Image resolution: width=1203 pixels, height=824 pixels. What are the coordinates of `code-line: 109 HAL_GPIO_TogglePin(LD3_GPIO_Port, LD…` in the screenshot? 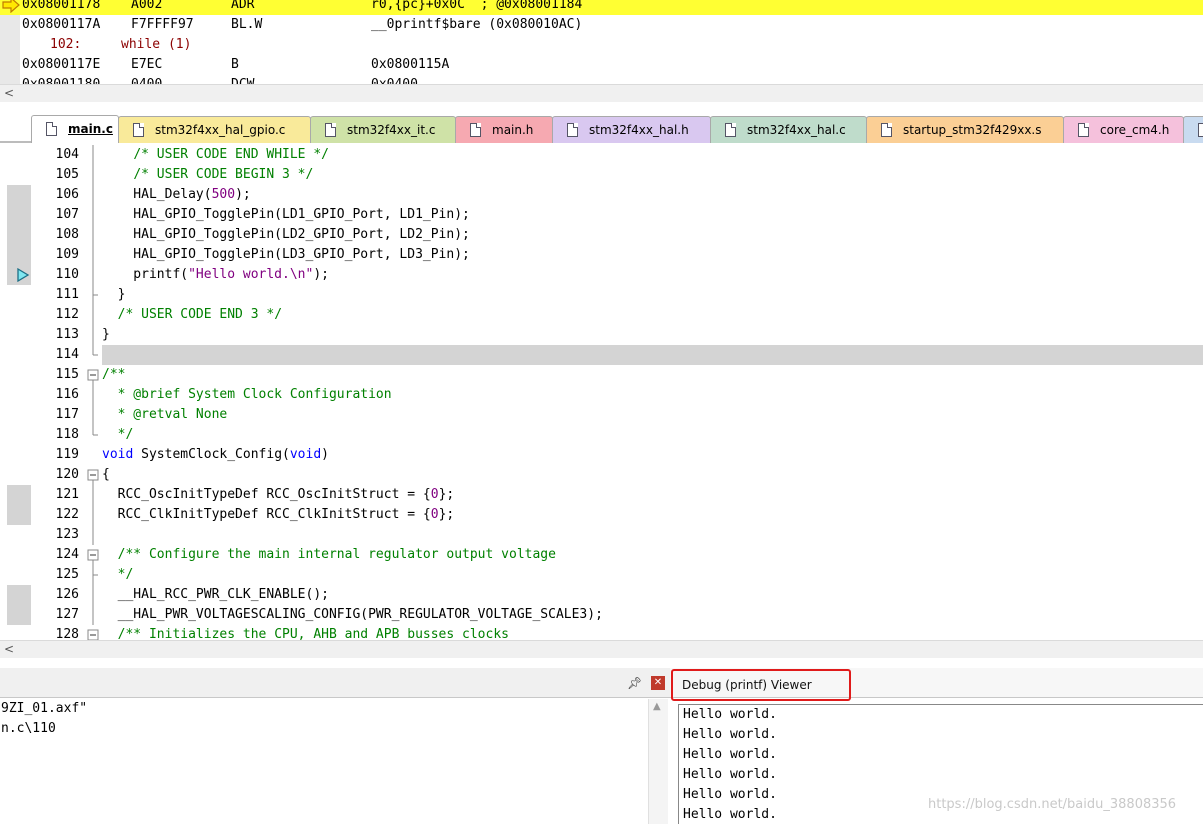 It's located at (601, 255).